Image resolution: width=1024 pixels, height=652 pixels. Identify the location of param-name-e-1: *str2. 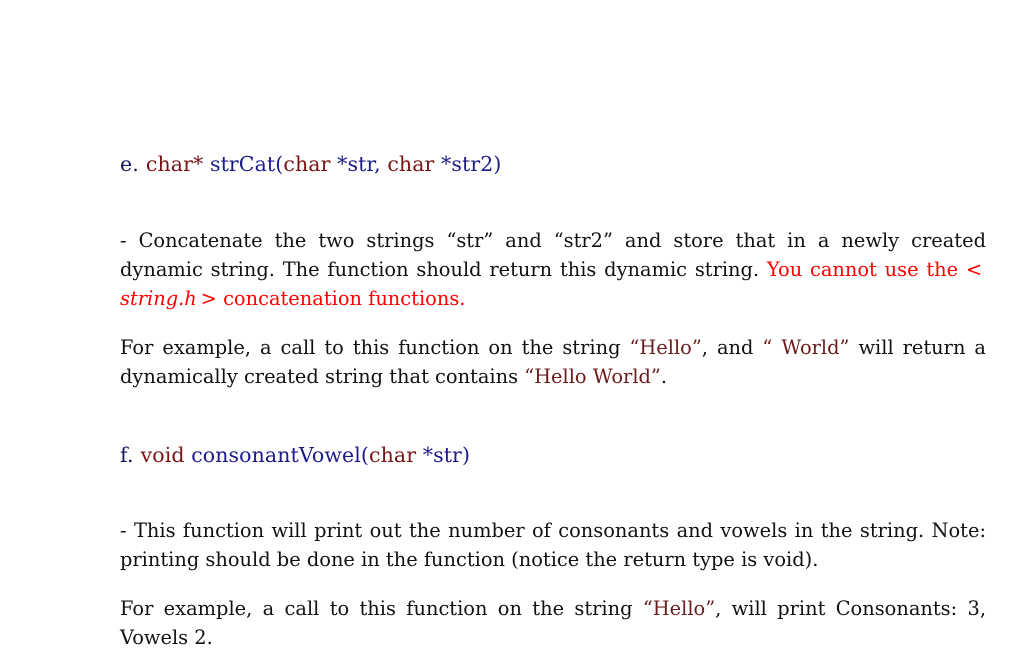
(467, 164).